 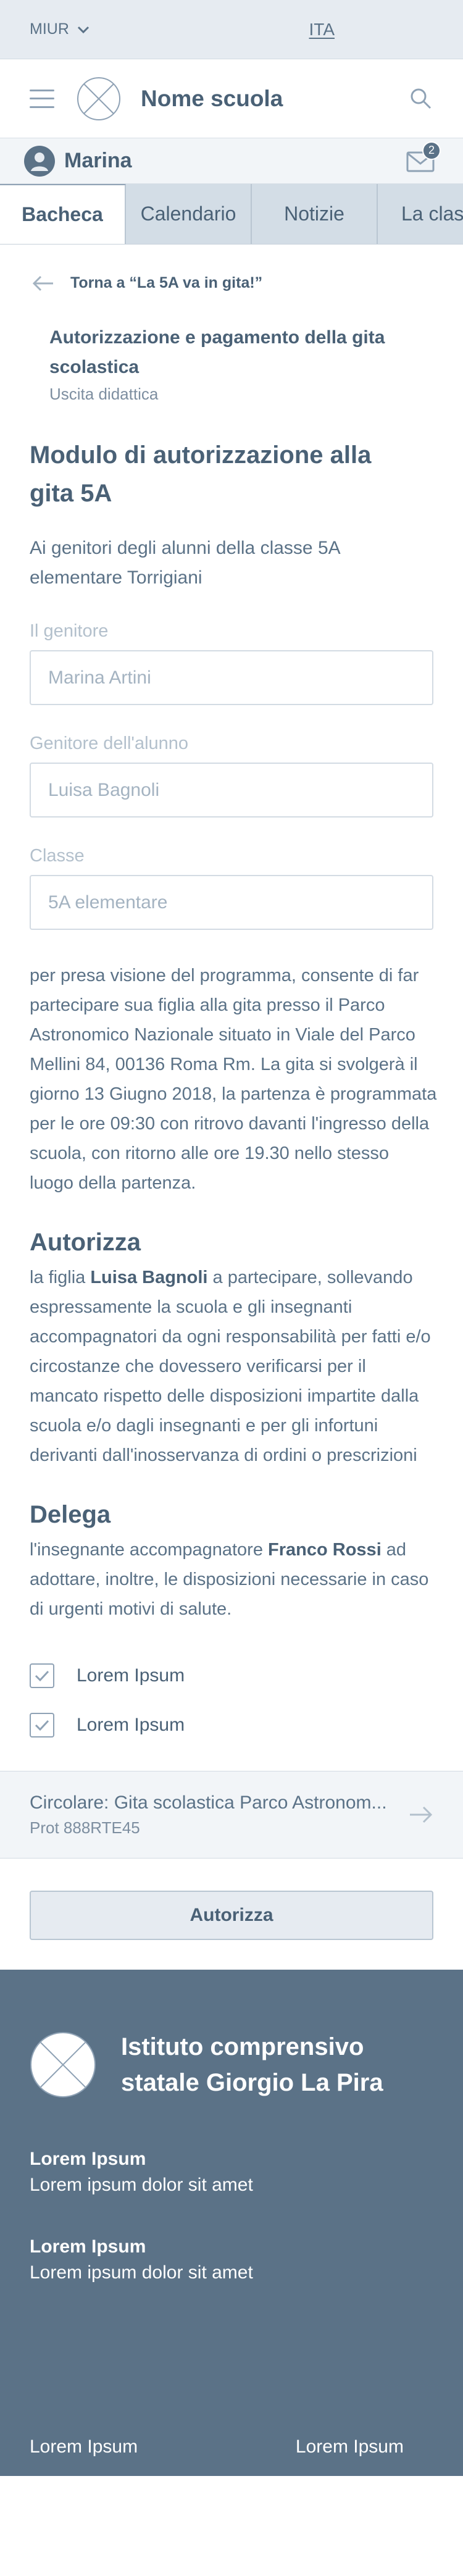 What do you see at coordinates (57, 856) in the screenshot?
I see `class-label: Classe` at bounding box center [57, 856].